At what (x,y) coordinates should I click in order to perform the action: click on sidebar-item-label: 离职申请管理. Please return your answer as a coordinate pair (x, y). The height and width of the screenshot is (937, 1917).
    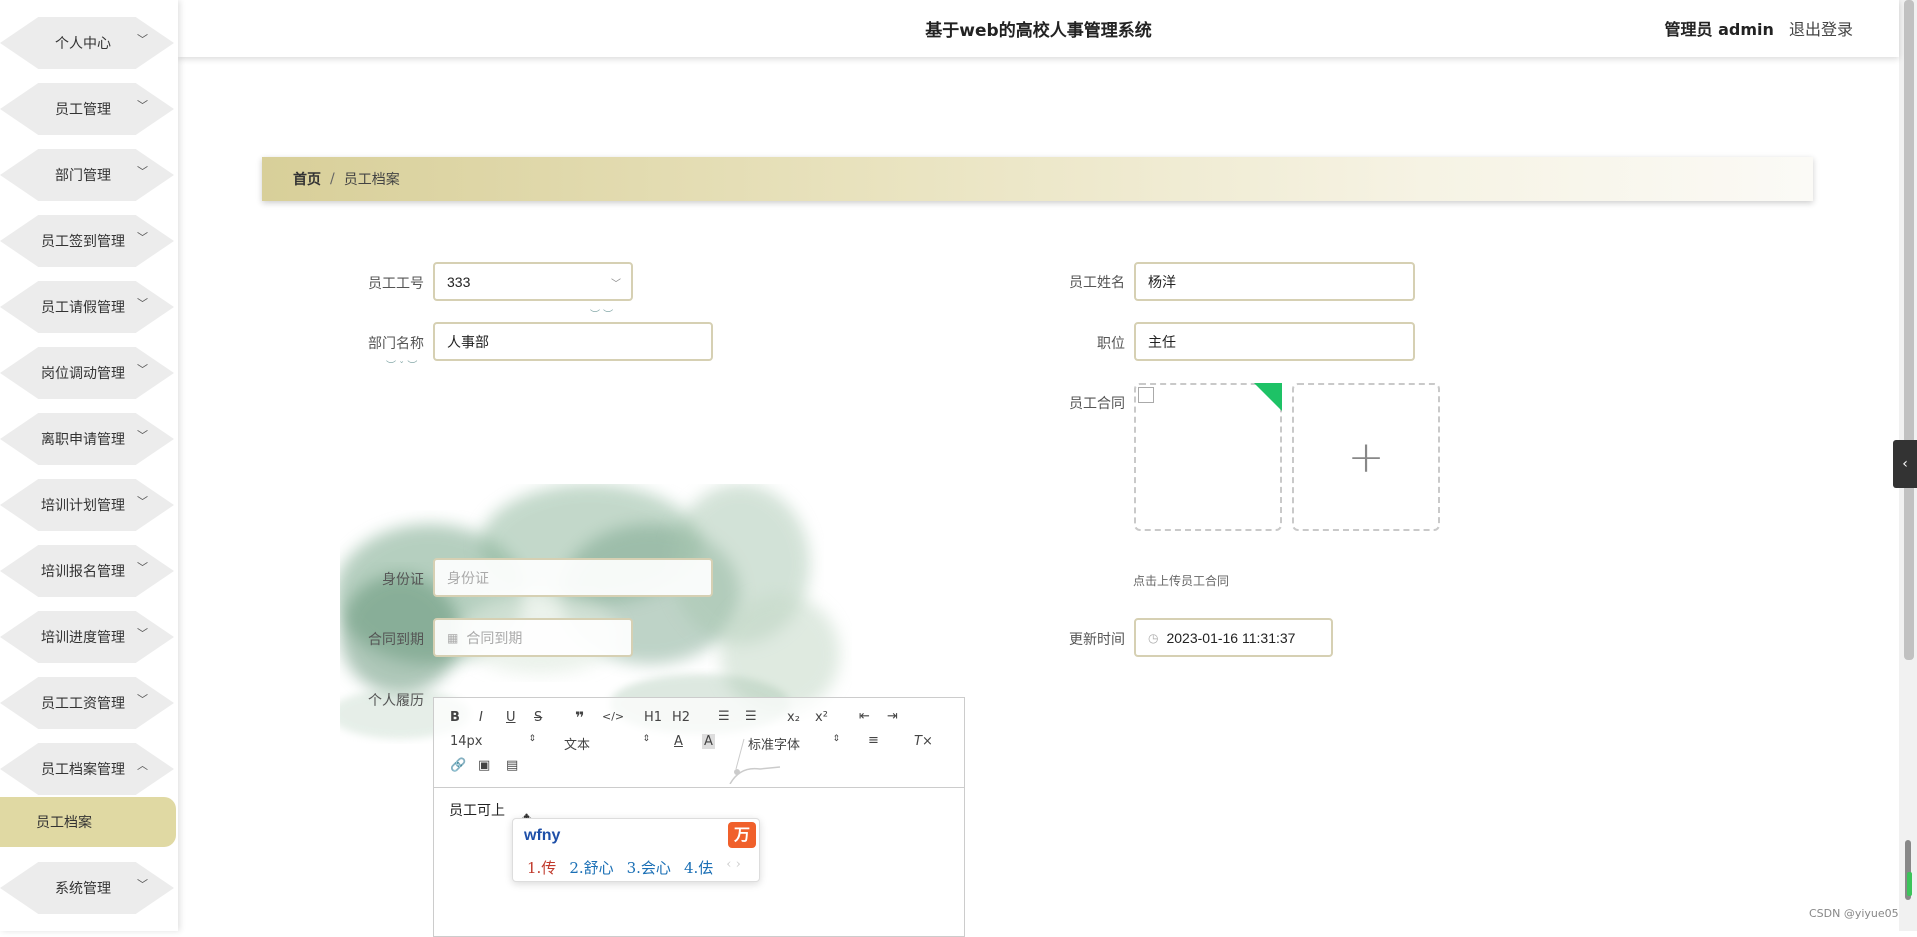
    Looking at the image, I should click on (83, 440).